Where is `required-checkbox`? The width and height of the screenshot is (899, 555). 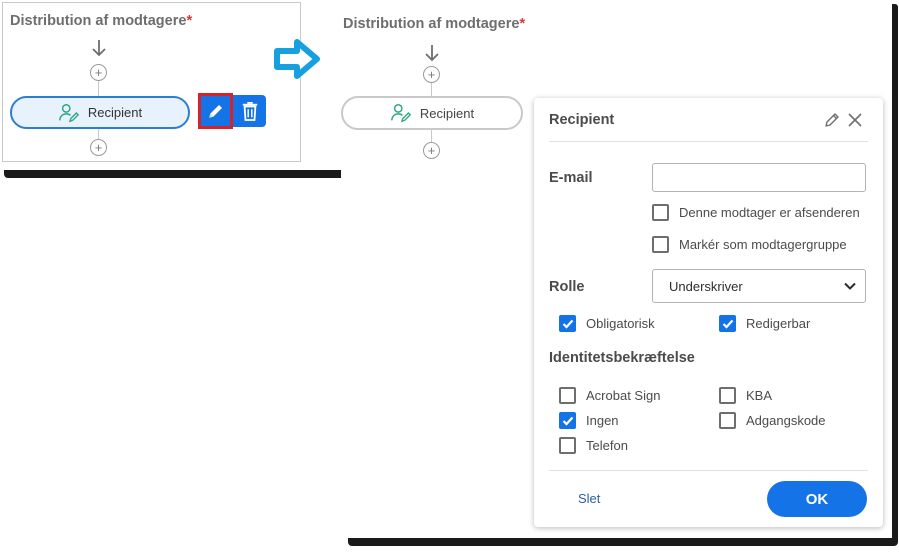 required-checkbox is located at coordinates (567, 323).